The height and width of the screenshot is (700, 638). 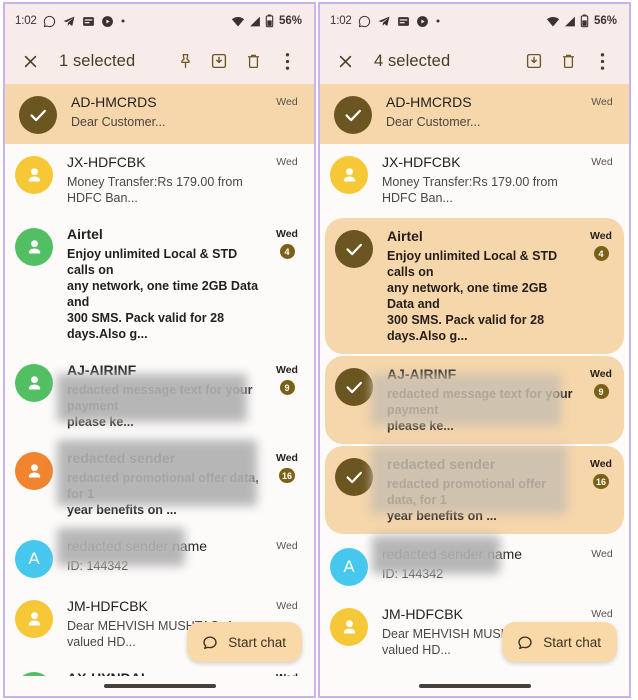 I want to click on sender-name: Airtel, so click(x=85, y=234).